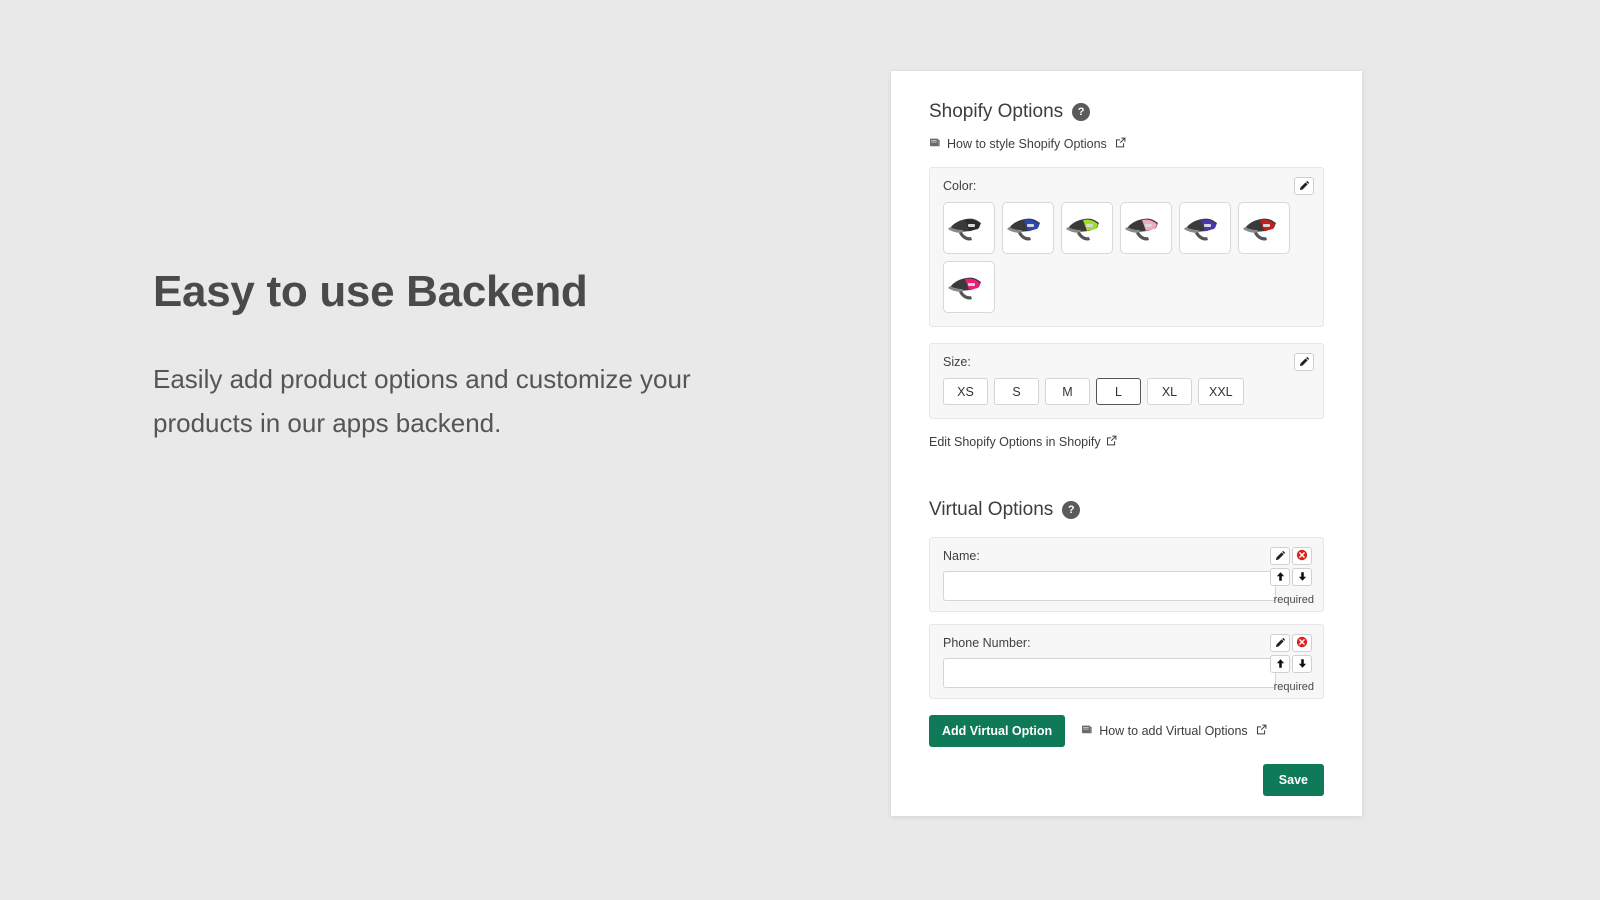 The height and width of the screenshot is (900, 1600). Describe the element at coordinates (996, 111) in the screenshot. I see `shopify-options-title: Shopify Options` at that location.